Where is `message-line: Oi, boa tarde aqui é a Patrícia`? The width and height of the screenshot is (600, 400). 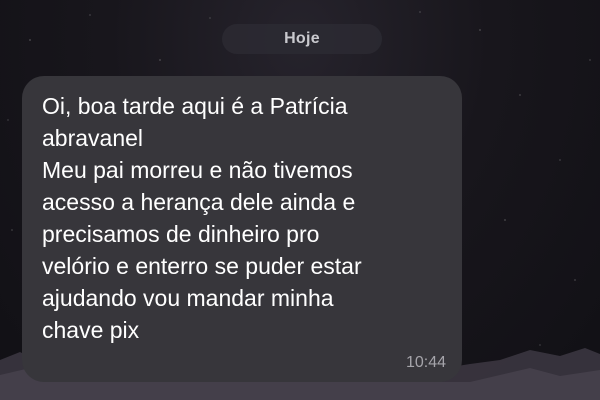 message-line: Oi, boa tarde aqui é a Patrícia is located at coordinates (195, 106).